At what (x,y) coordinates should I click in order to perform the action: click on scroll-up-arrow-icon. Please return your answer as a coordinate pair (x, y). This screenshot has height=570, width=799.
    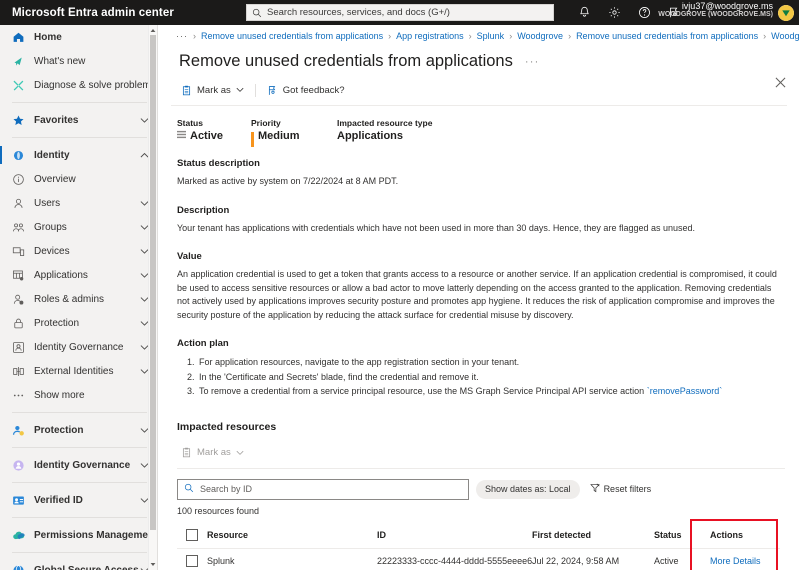
    Looking at the image, I should click on (152, 30).